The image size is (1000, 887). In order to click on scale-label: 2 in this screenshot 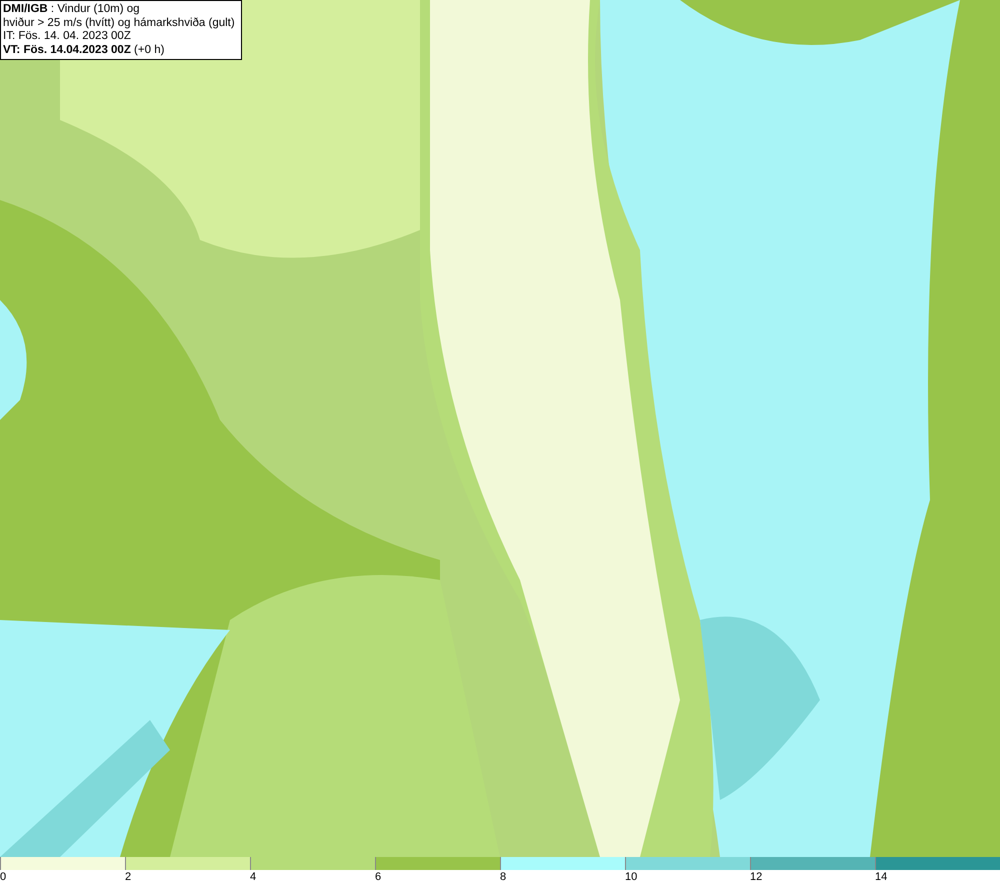, I will do `click(128, 877)`.